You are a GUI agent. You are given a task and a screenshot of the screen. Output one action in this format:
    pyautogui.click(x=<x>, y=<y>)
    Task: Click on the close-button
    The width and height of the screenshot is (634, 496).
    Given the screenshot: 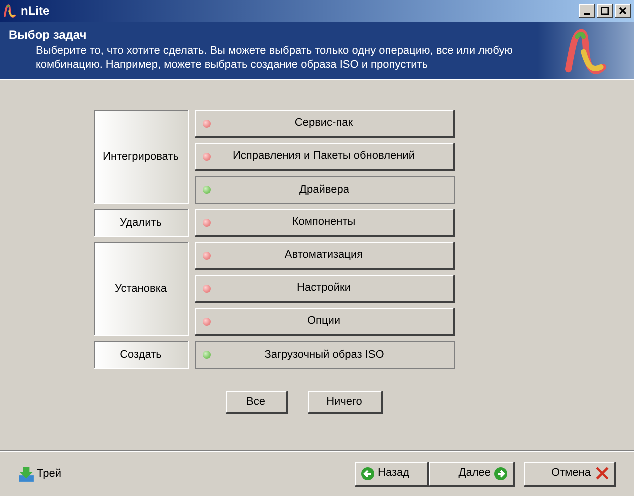 What is the action you would take?
    pyautogui.click(x=623, y=11)
    